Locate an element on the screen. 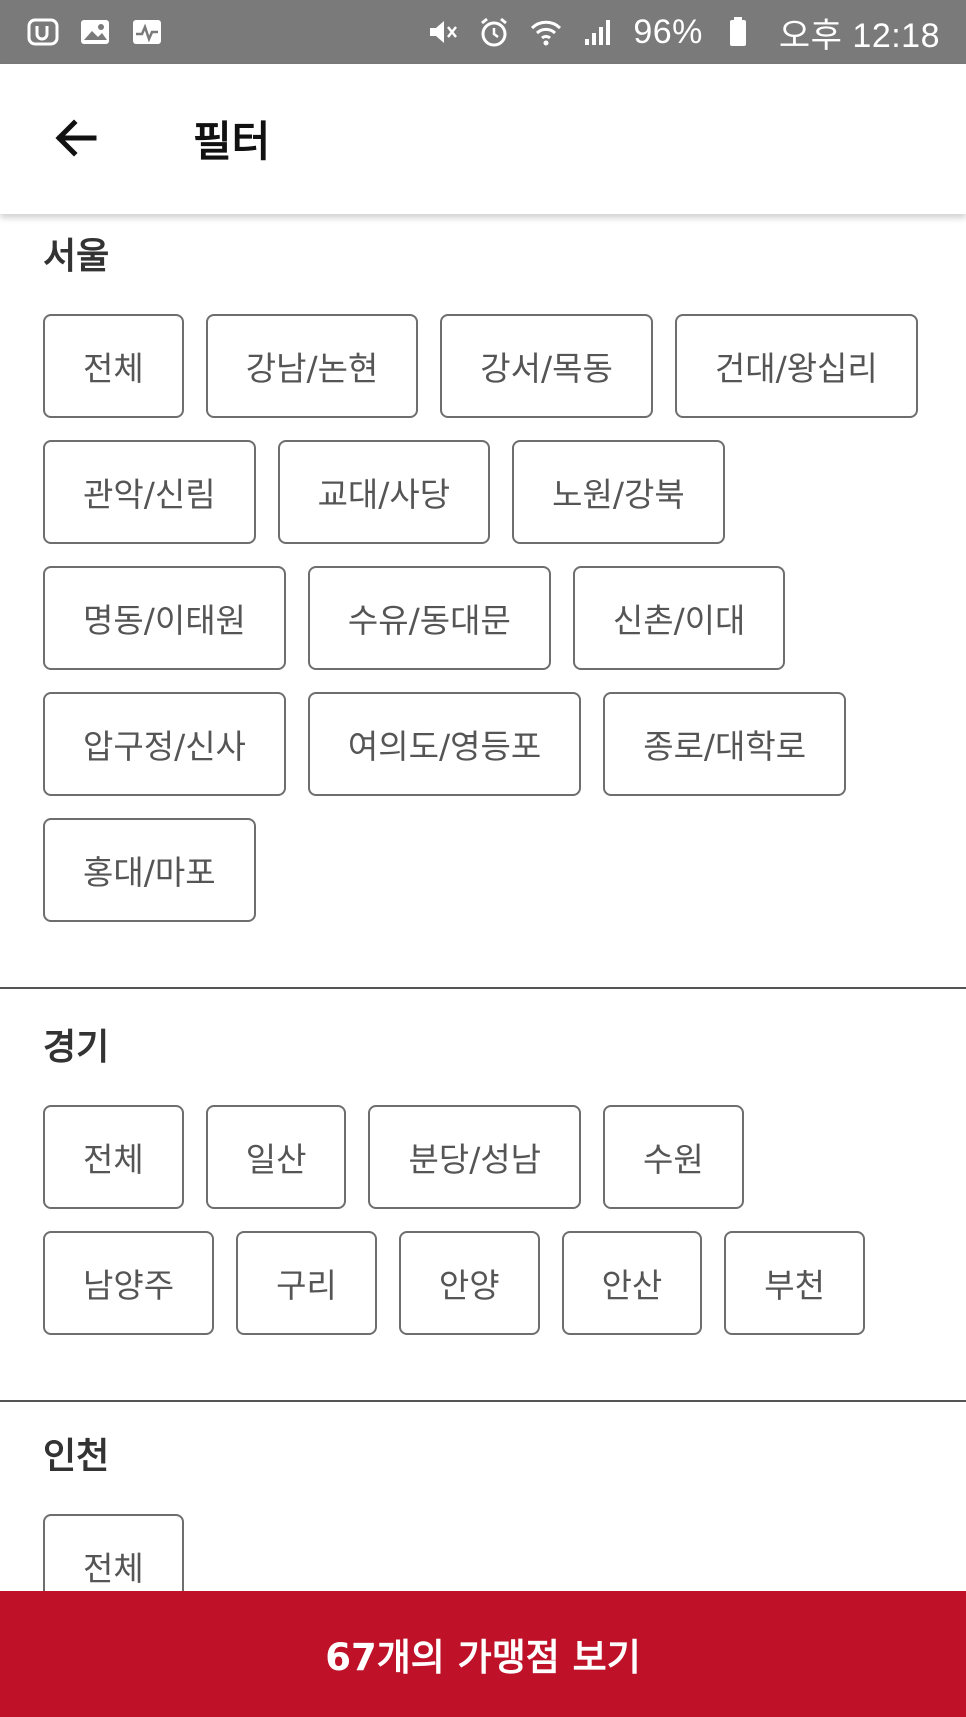 The width and height of the screenshot is (966, 1717). view-stores-button: 67개의 가맹점 보기 is located at coordinates (483, 1654).